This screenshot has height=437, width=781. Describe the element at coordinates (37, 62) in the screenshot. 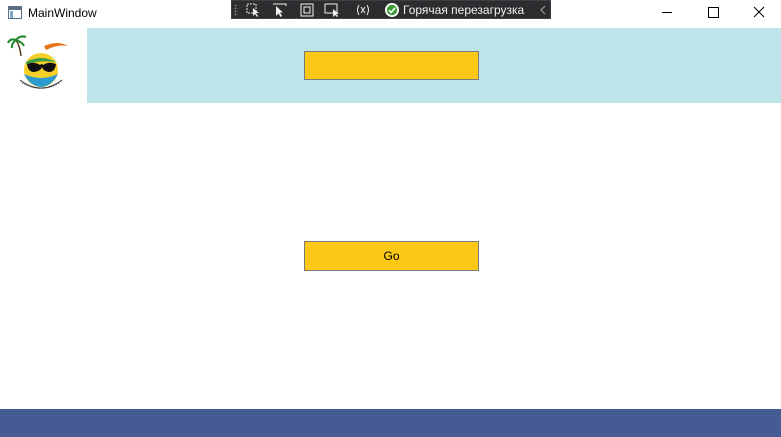

I see `sun-sunglasses-logo` at that location.